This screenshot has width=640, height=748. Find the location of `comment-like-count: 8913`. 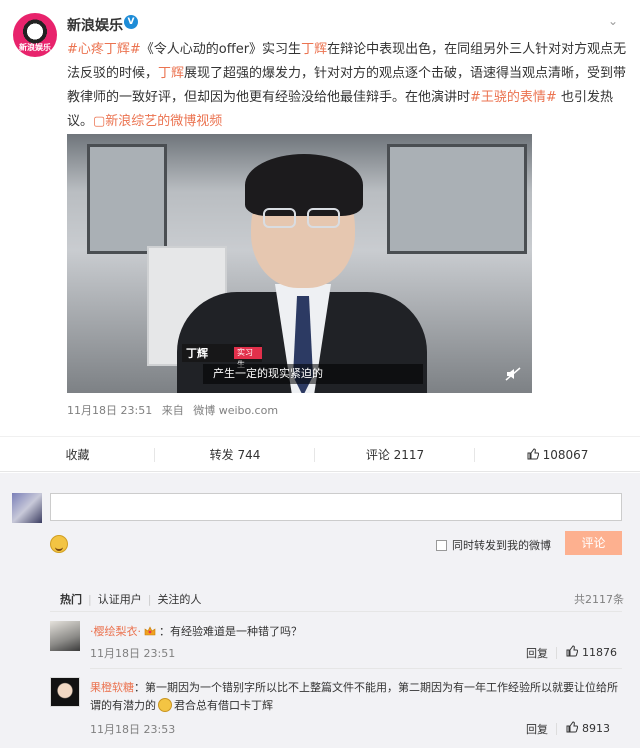

comment-like-count: 8913 is located at coordinates (596, 728).